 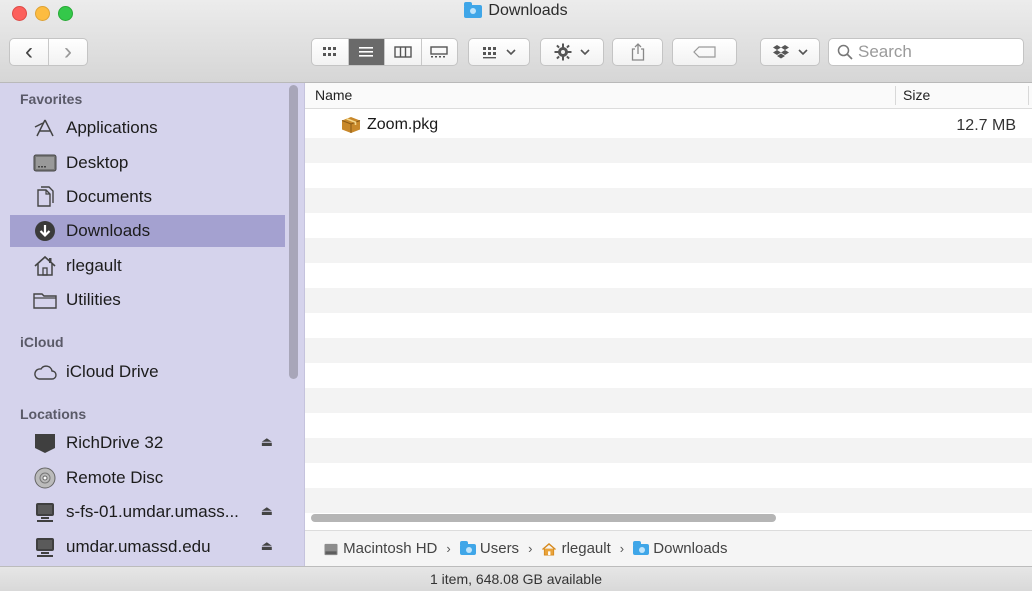 What do you see at coordinates (42, 342) in the screenshot?
I see `sidebar-section-icloud: iCloud` at bounding box center [42, 342].